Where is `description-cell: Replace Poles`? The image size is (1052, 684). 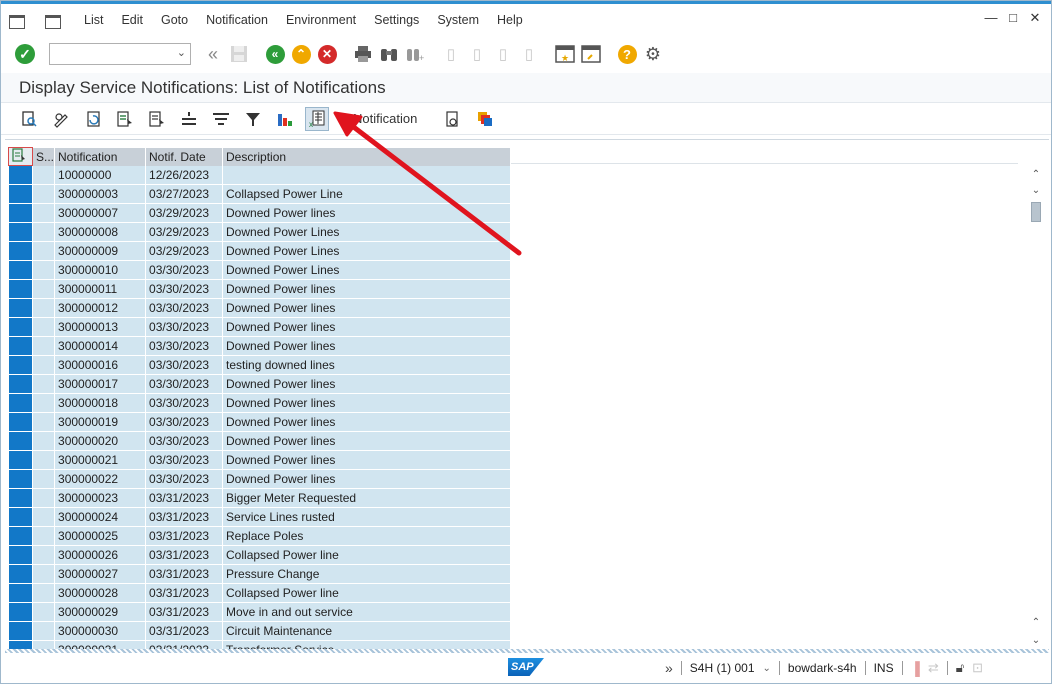
description-cell: Replace Poles is located at coordinates (367, 536).